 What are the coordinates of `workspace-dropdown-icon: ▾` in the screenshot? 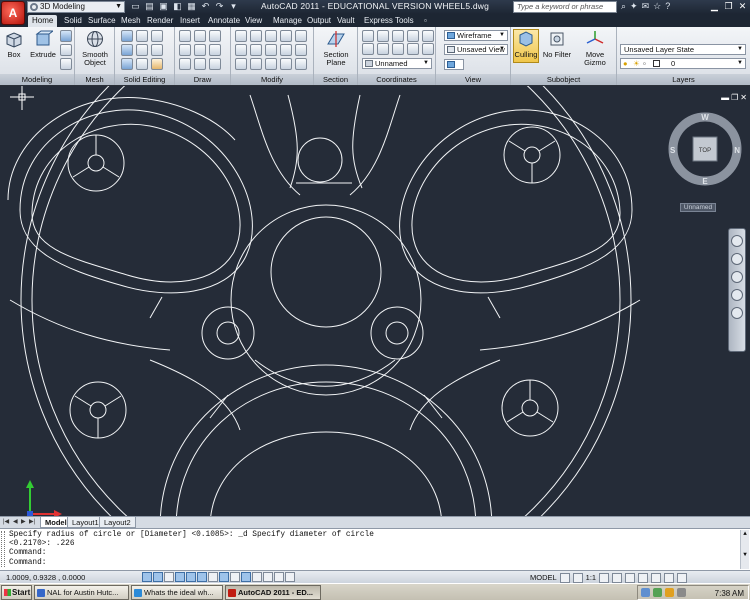 It's located at (233, 6).